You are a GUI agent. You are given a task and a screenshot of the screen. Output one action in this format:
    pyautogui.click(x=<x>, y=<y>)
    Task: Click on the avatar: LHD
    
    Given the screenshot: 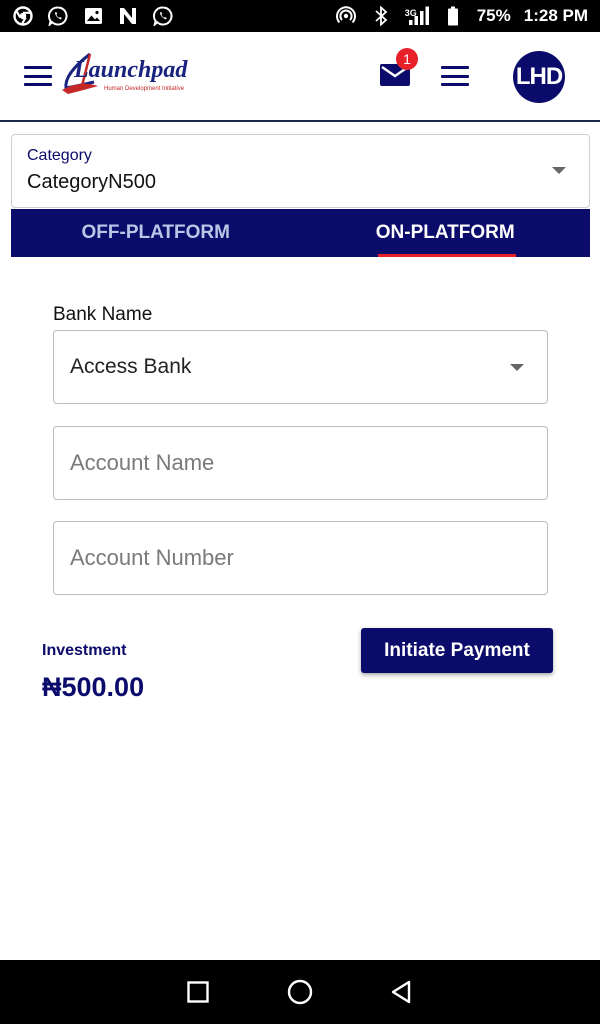 What is the action you would take?
    pyautogui.click(x=539, y=77)
    